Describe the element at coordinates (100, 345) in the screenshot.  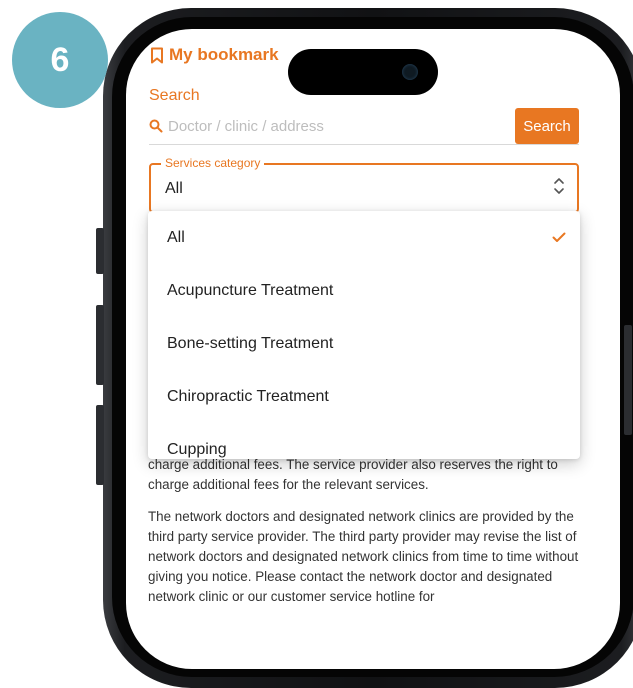
I see `phone-volume-up-button` at that location.